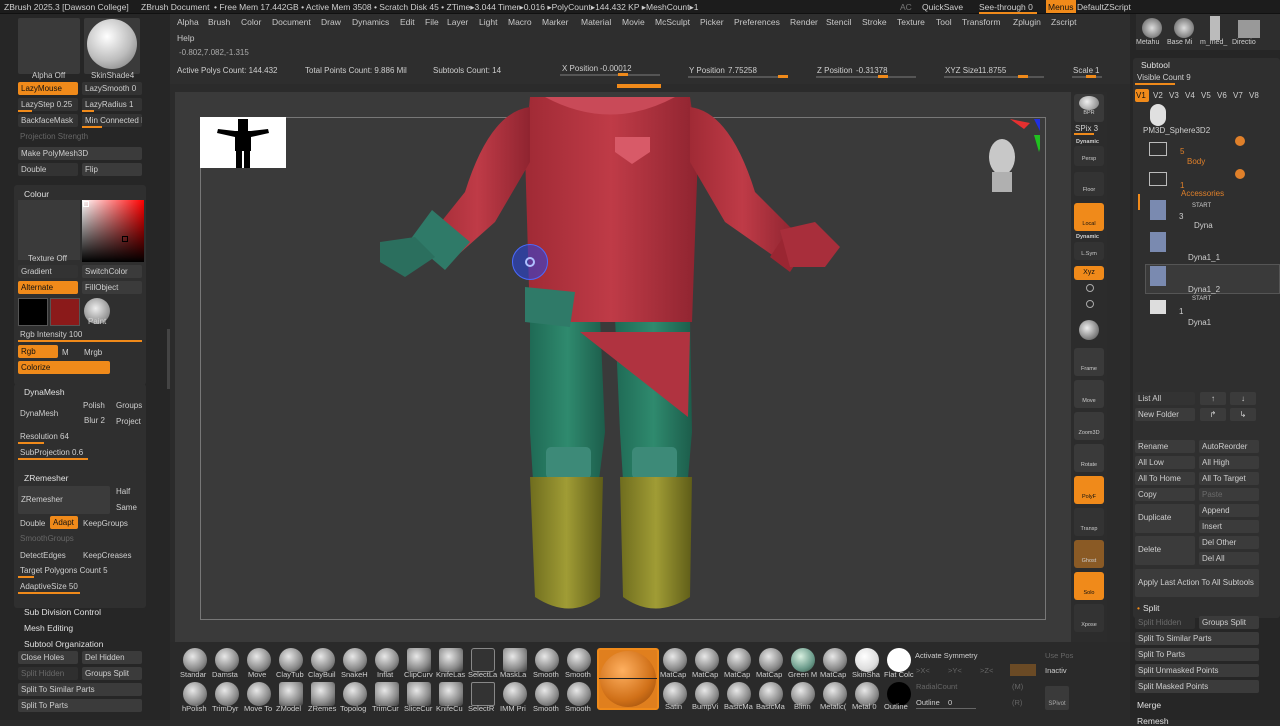  What do you see at coordinates (94, 420) in the screenshot?
I see `blur-slider: Blur 2` at bounding box center [94, 420].